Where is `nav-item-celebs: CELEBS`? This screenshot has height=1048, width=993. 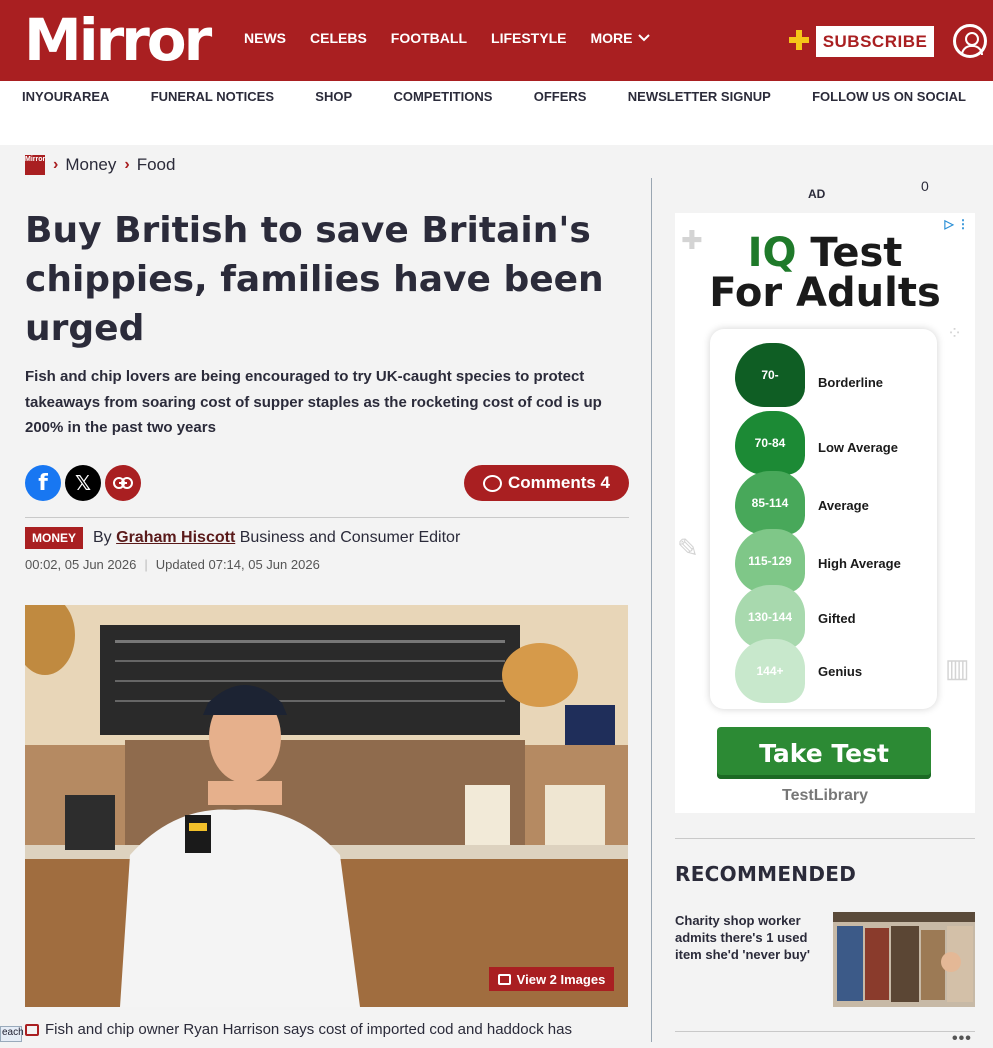 nav-item-celebs: CELEBS is located at coordinates (338, 38).